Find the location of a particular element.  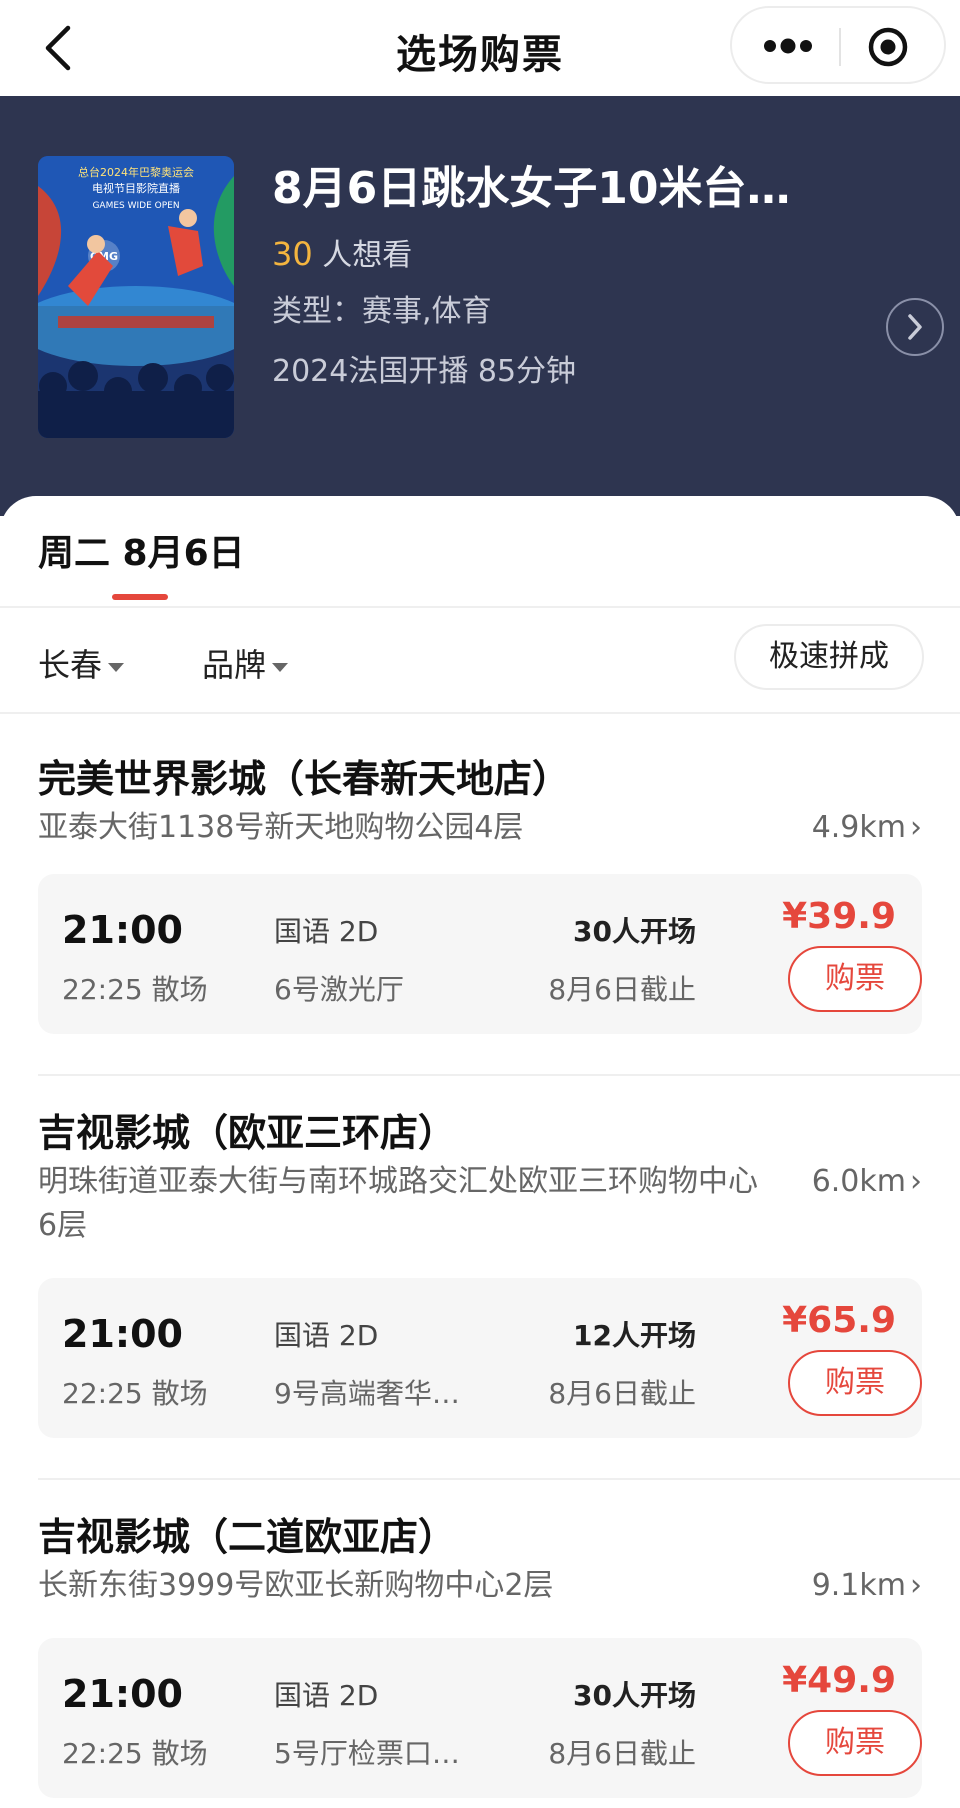

cinema-name: 完美世界影城（长春新天地店） is located at coordinates (304, 779).